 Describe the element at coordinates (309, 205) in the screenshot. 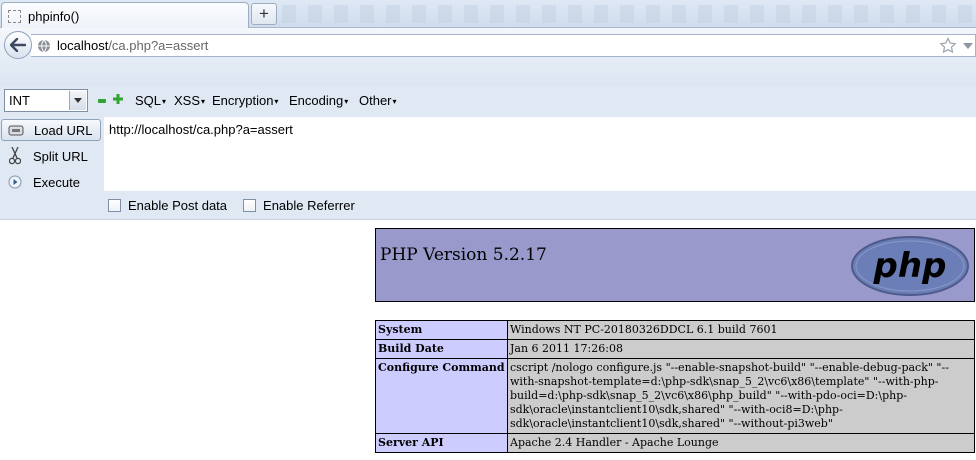

I see `enable-referrer-label: Enable Referrer` at that location.